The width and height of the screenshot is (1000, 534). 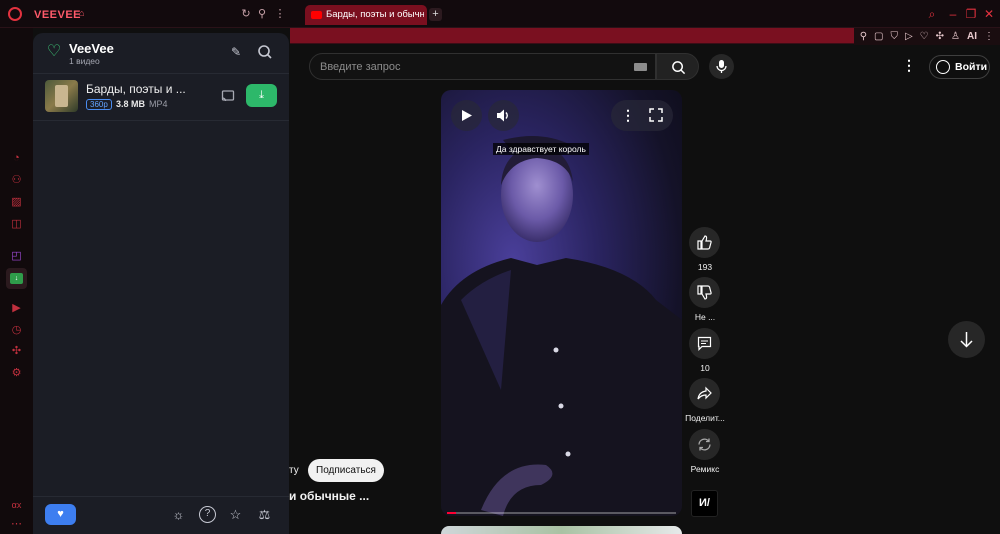 I want to click on panel-subtitle: 1 видео, so click(x=84, y=61).